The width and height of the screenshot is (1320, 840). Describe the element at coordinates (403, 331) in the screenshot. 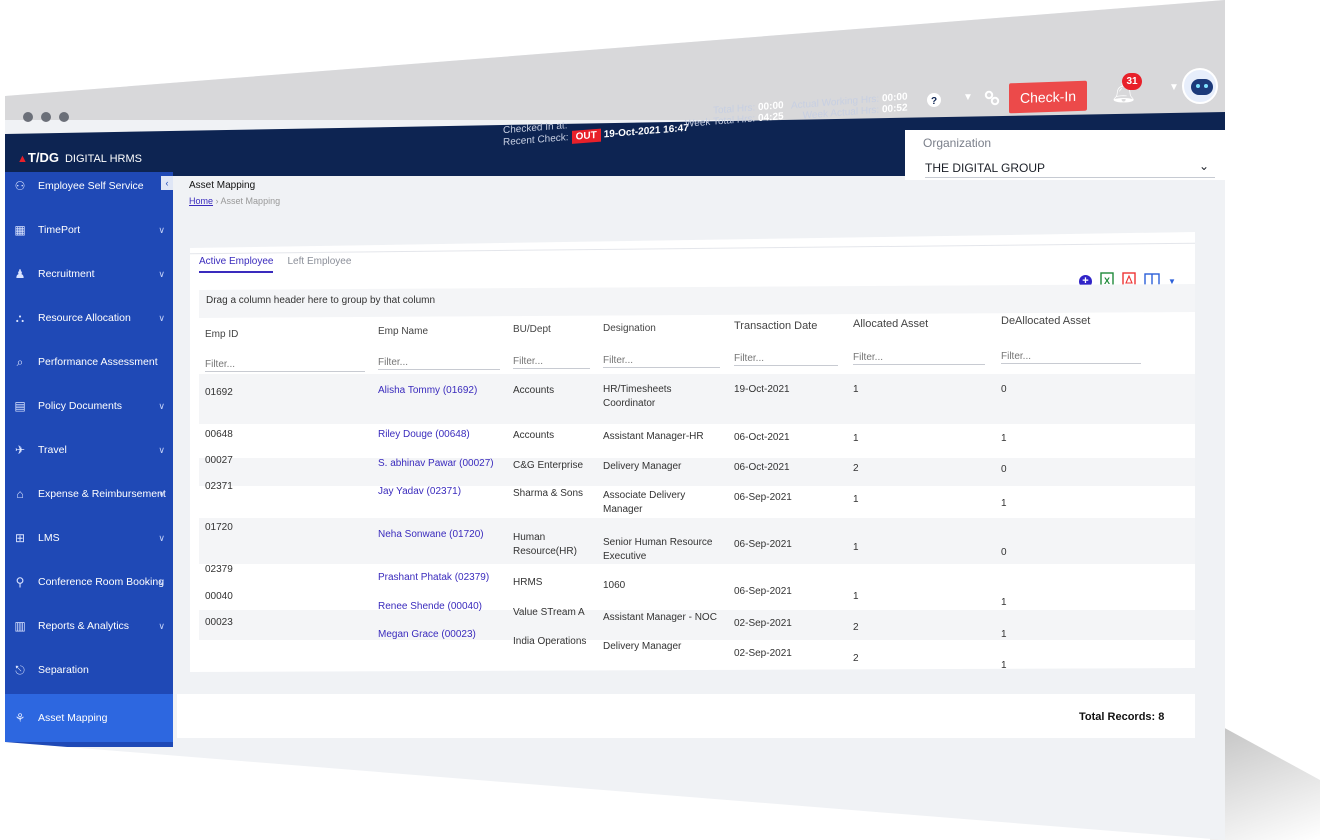

I see `column-header-emp-name: Emp Name` at that location.